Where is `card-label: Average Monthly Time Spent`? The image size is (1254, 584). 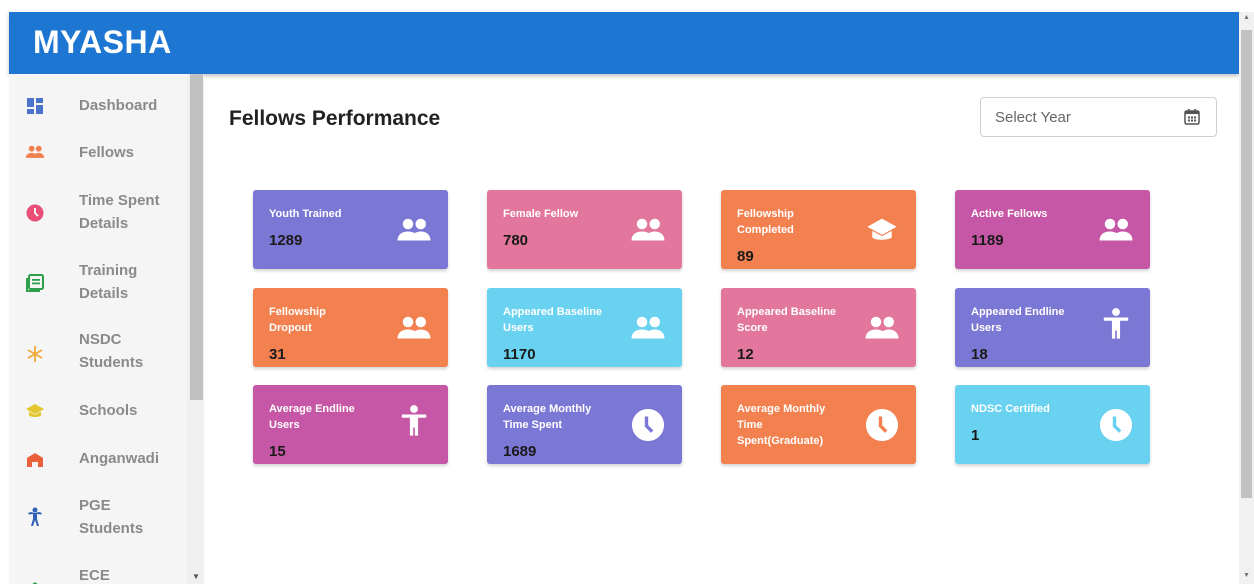
card-label: Average Monthly Time Spent is located at coordinates (547, 417).